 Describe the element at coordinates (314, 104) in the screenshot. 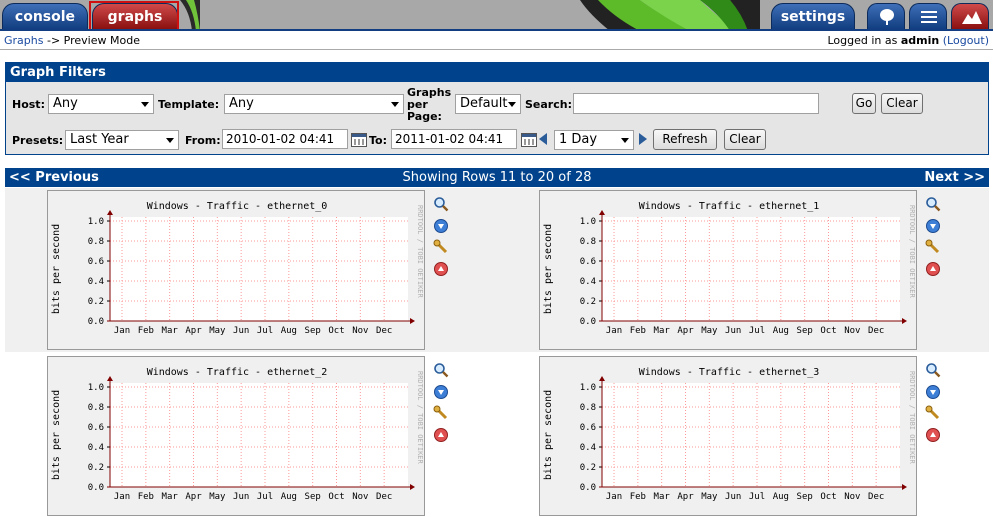

I see `template-select: Any` at that location.